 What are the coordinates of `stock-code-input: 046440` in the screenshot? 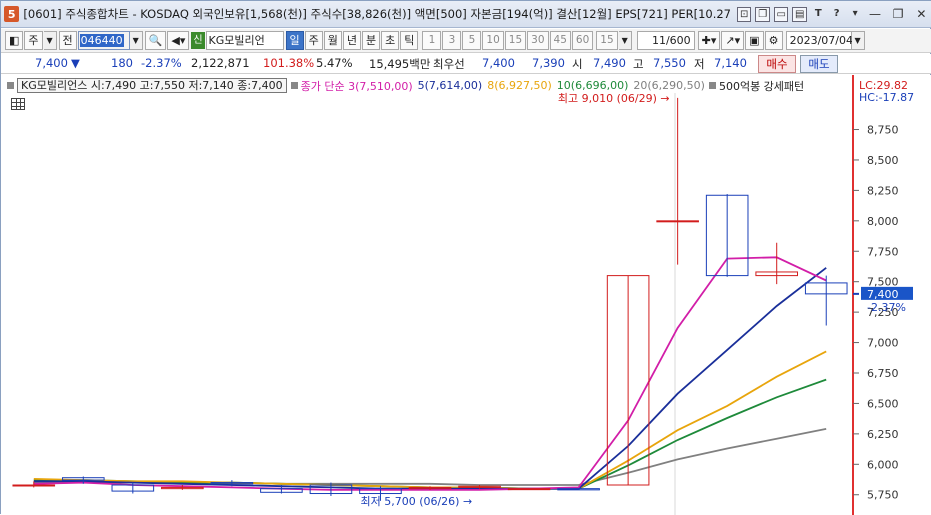 It's located at (103, 40).